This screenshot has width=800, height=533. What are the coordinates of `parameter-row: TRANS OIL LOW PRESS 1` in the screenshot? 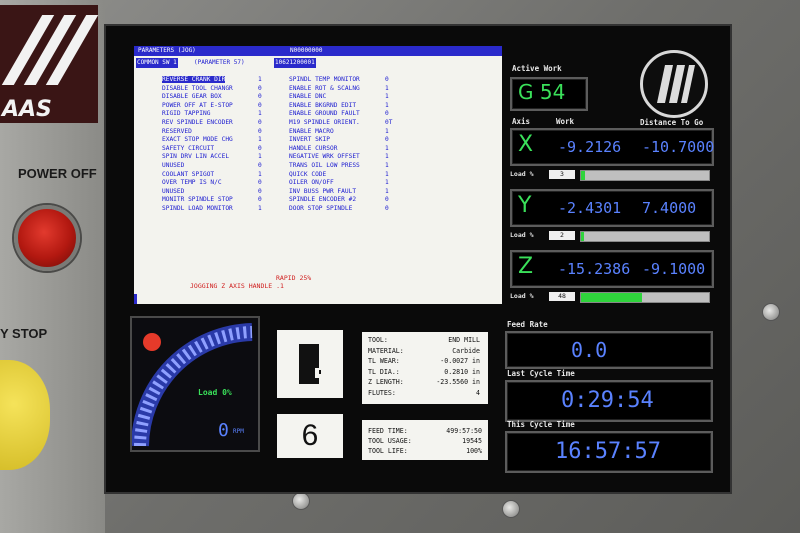 It's located at (344, 166).